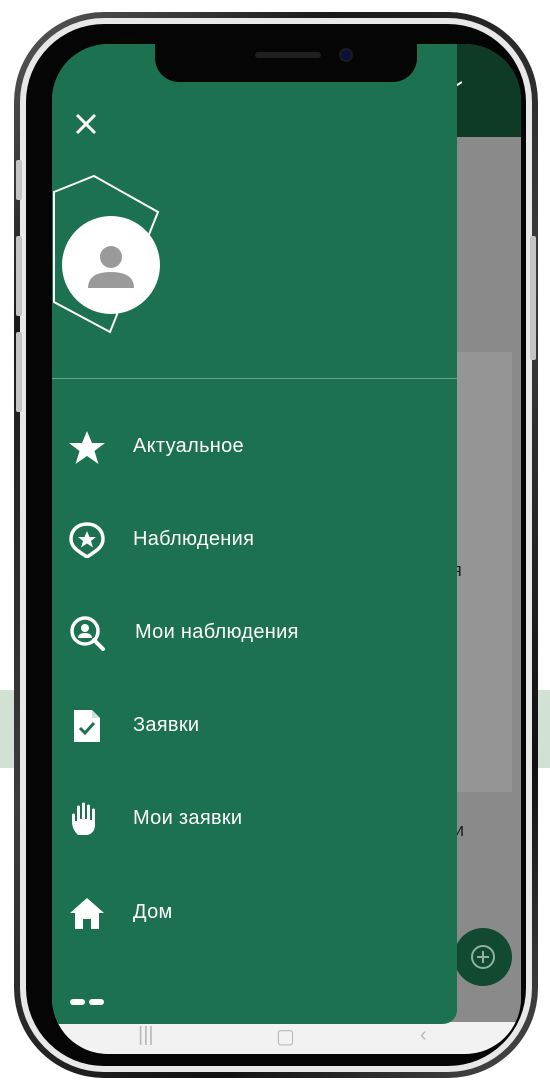 Image resolution: width=550 pixels, height=1084 pixels. I want to click on document-check-icon, so click(87, 726).